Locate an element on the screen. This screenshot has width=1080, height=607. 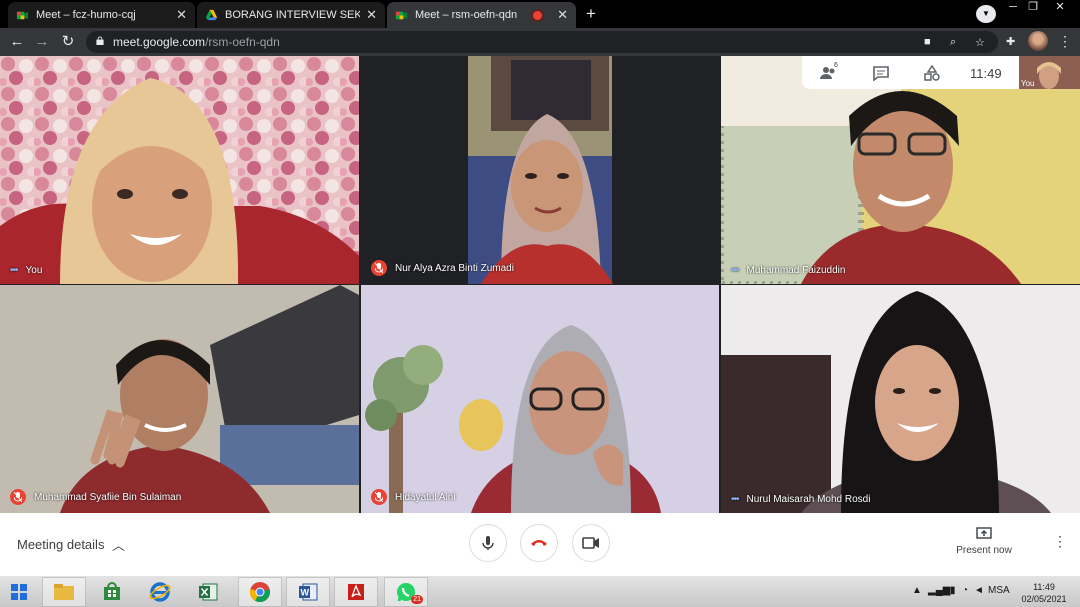
close-window-icon: ✕ is located at coordinates (1060, 7).